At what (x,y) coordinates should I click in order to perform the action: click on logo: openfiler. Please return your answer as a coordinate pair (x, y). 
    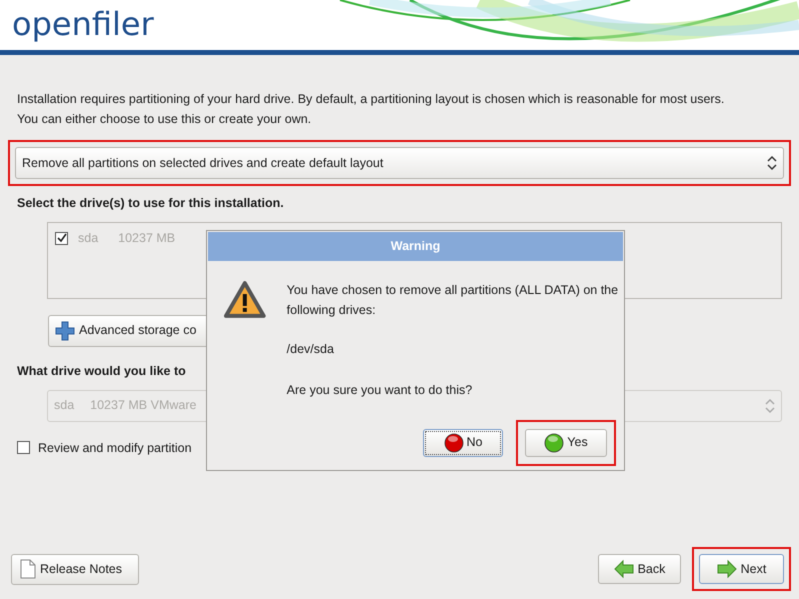
    Looking at the image, I should click on (83, 24).